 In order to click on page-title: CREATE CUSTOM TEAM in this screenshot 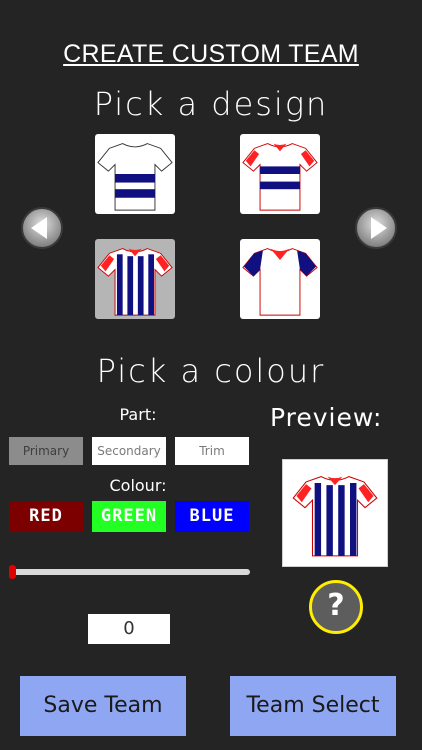, I will do `click(211, 54)`.